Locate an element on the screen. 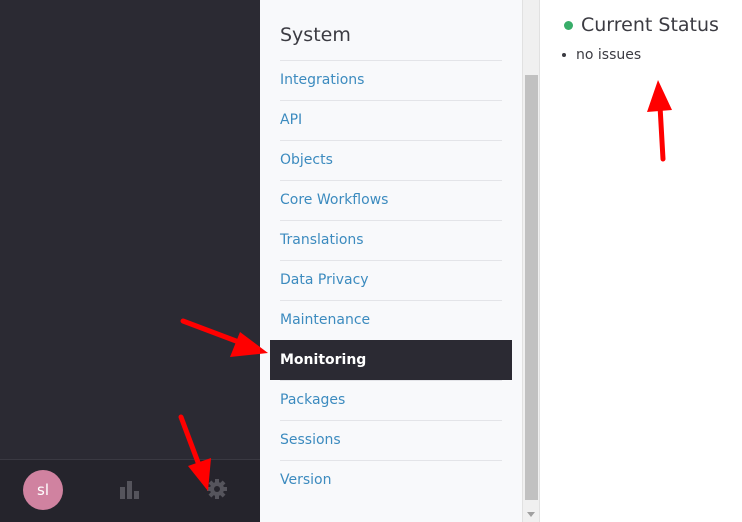 This screenshot has height=522, width=742. list-item: no issues is located at coordinates (601, 55).